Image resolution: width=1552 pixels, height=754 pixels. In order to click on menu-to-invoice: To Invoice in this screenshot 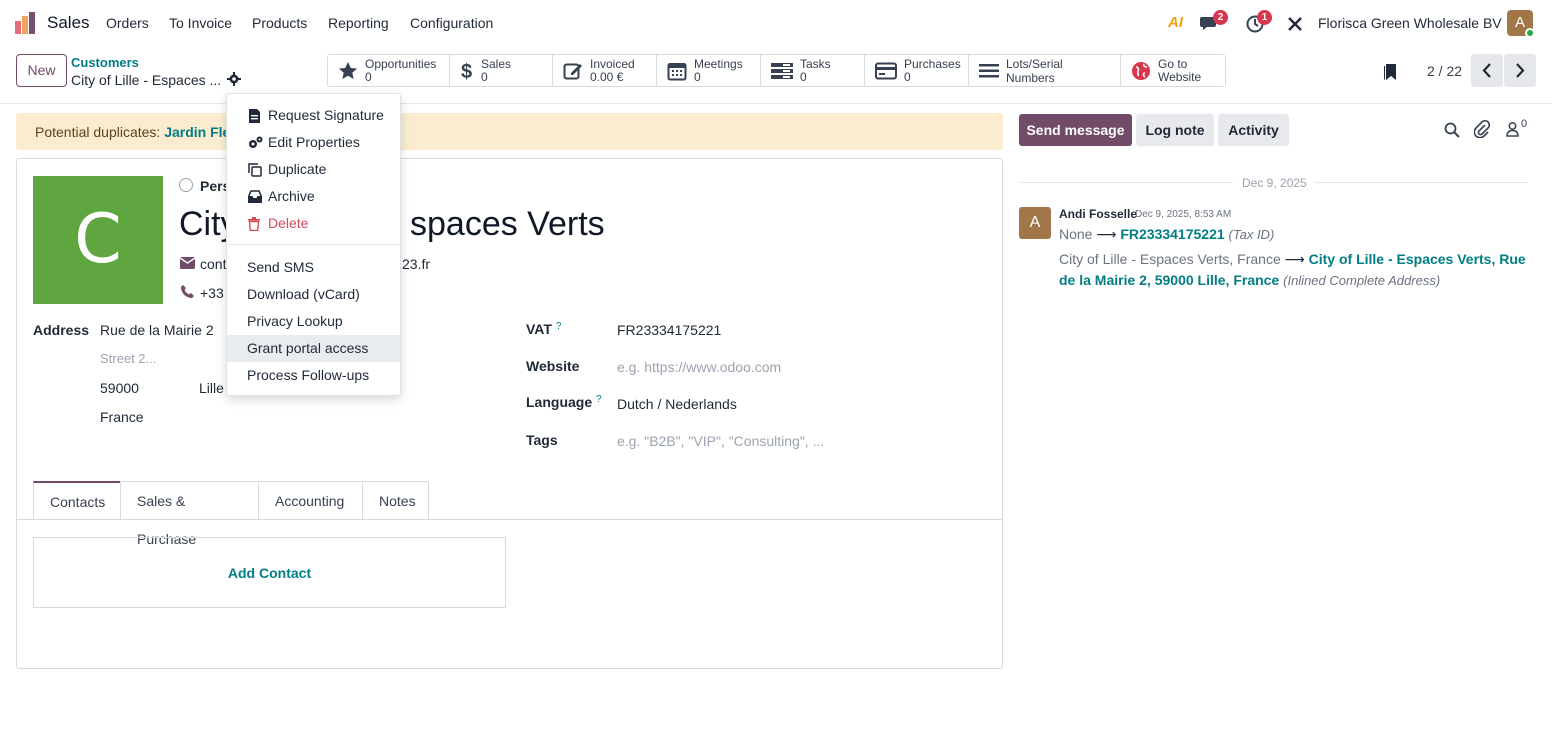, I will do `click(200, 23)`.